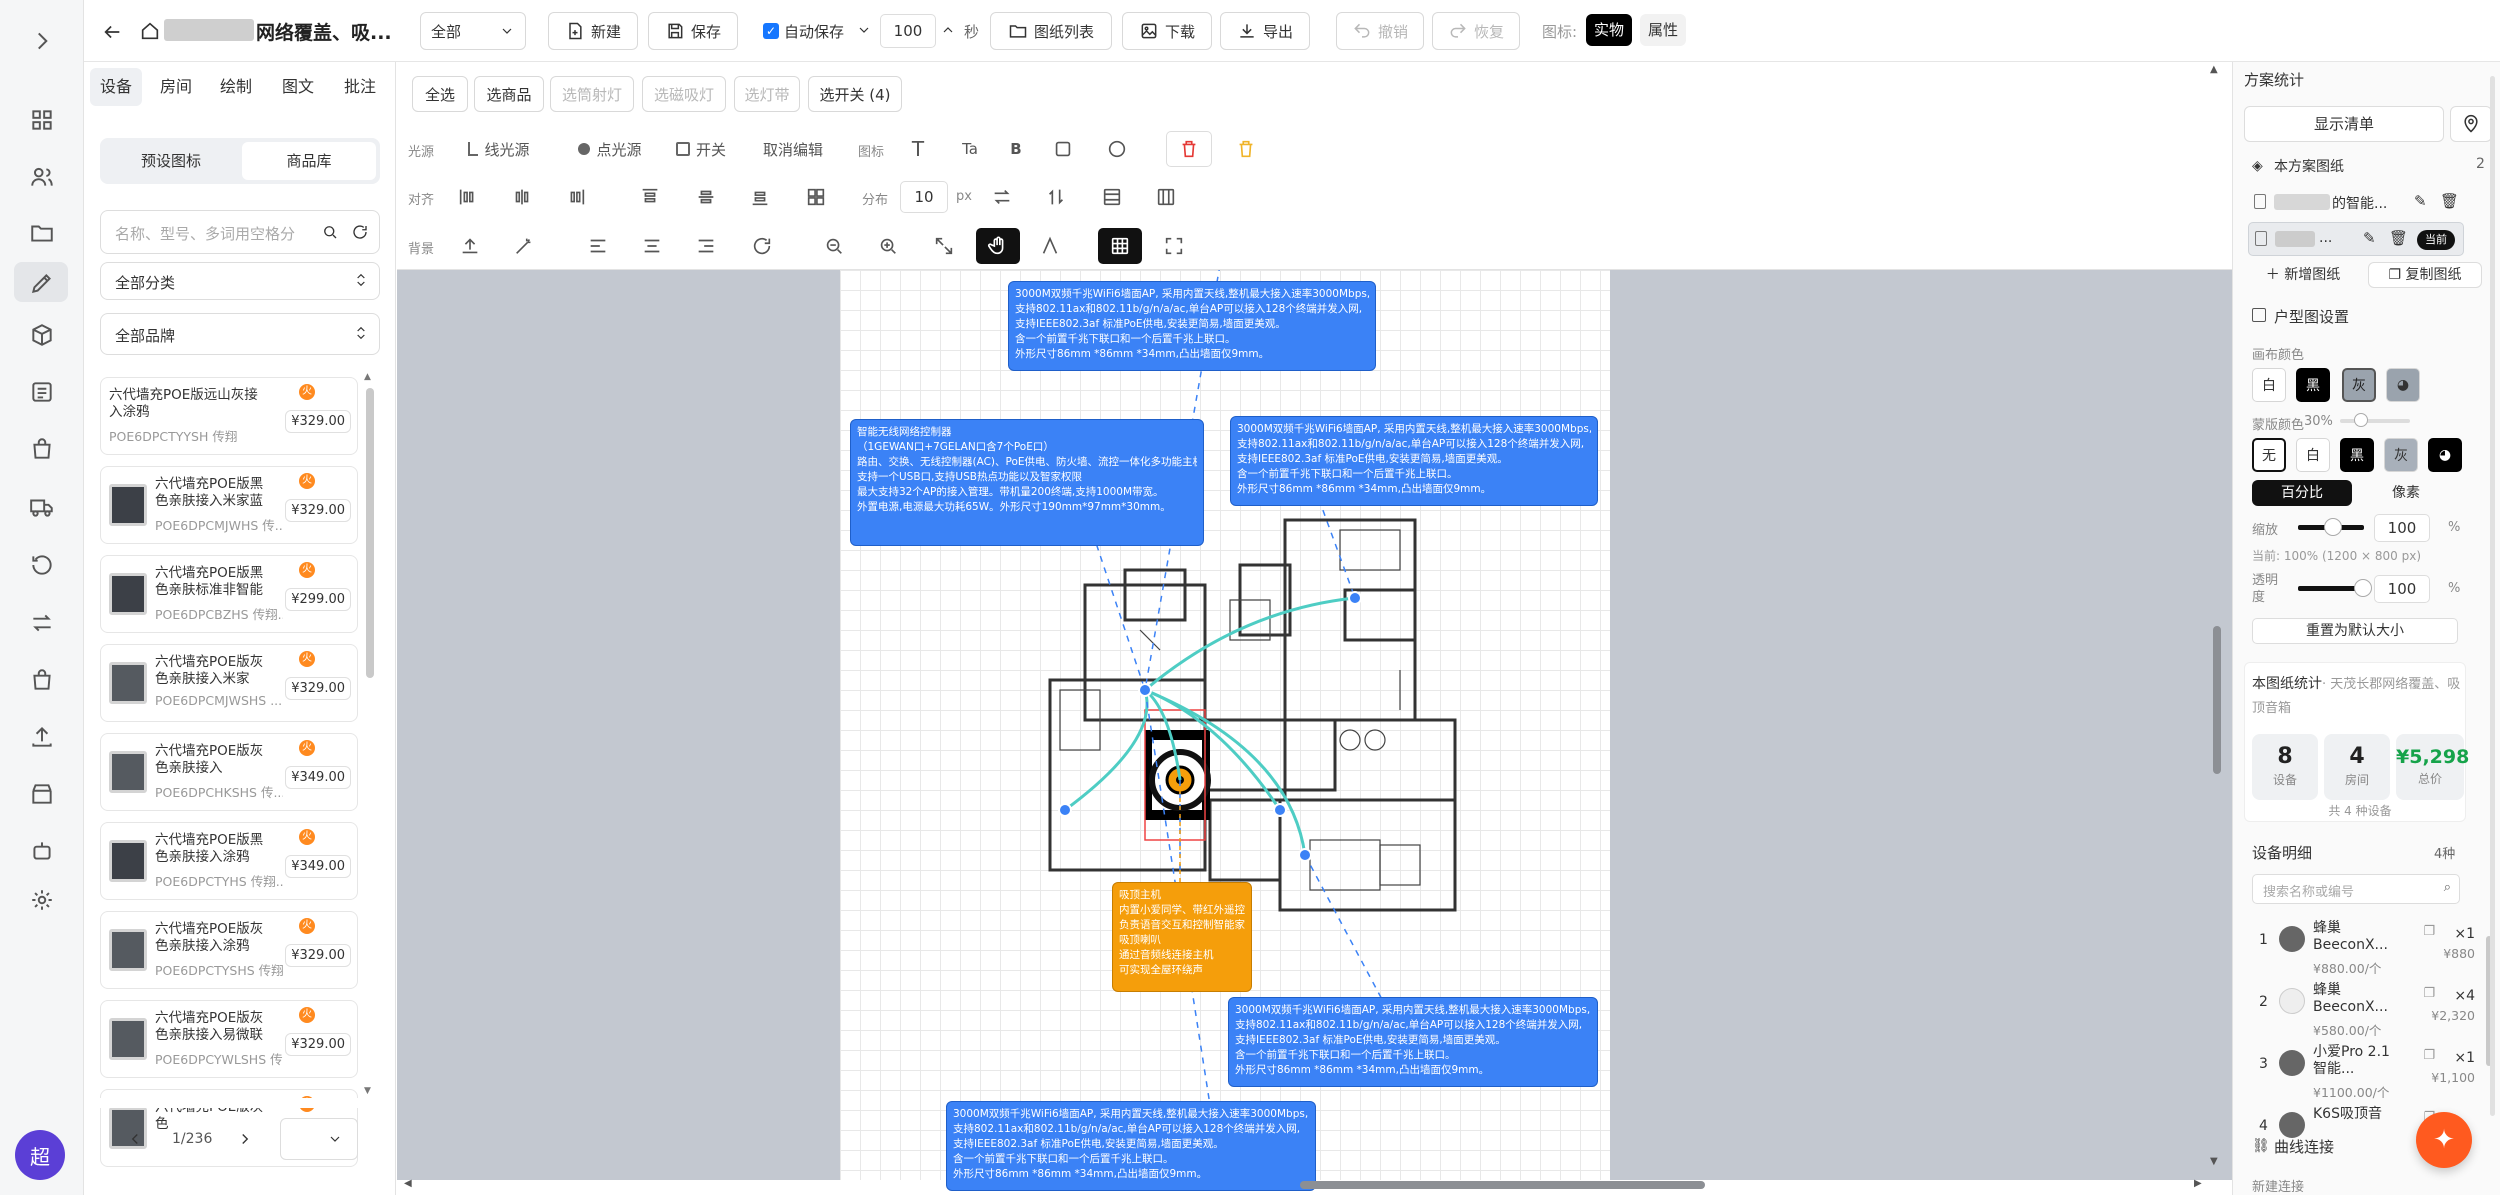 Image resolution: width=2500 pixels, height=1195 pixels. Describe the element at coordinates (236, 87) in the screenshot. I see `tab-draw: 绘制` at that location.